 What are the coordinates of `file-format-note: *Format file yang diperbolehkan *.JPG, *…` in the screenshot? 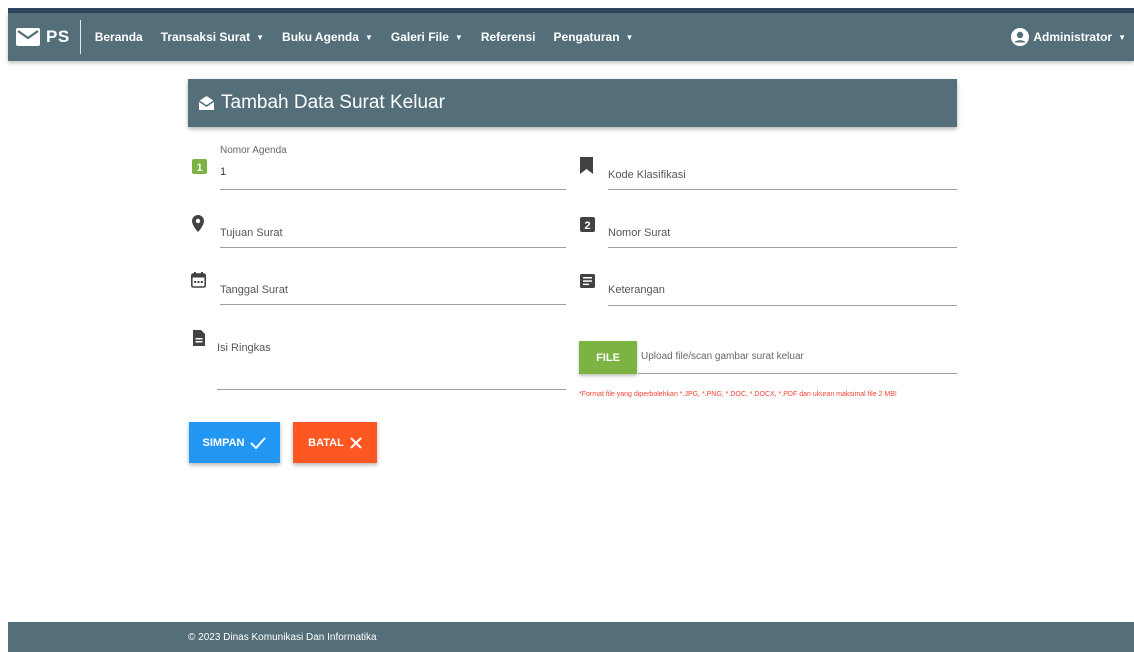 It's located at (738, 394).